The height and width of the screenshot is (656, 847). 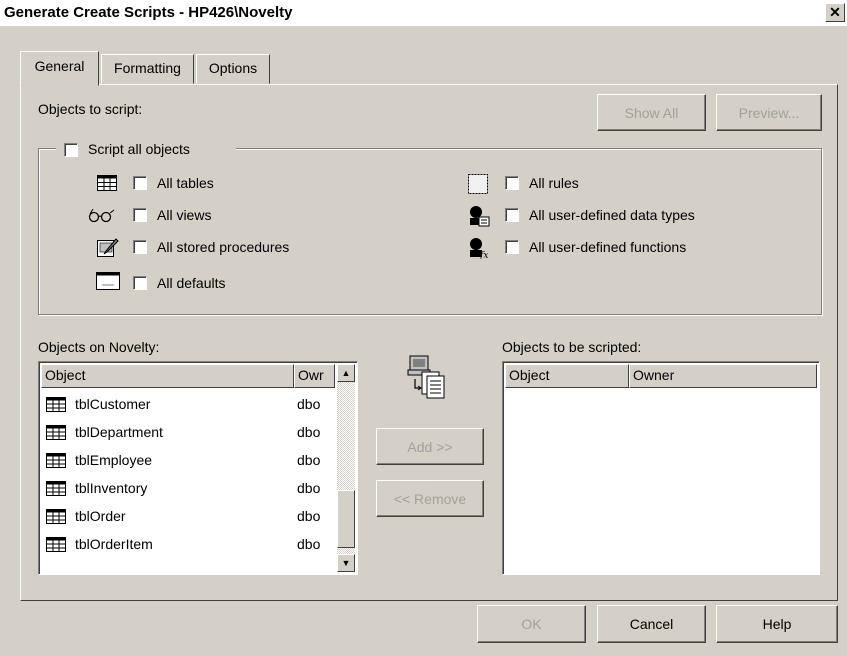 I want to click on all-views-label: All views, so click(x=184, y=215).